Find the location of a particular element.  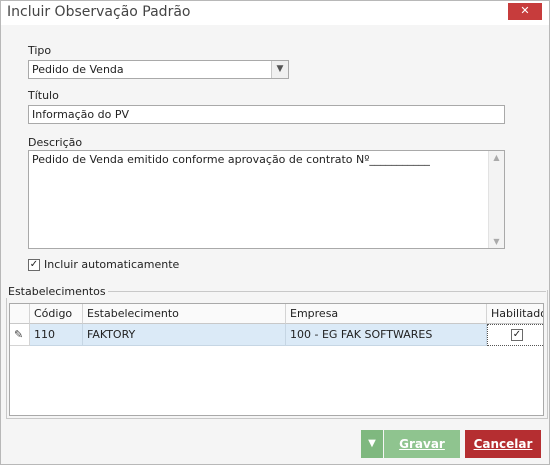

column-header-habilitado: Habilitado is located at coordinates (515, 314).